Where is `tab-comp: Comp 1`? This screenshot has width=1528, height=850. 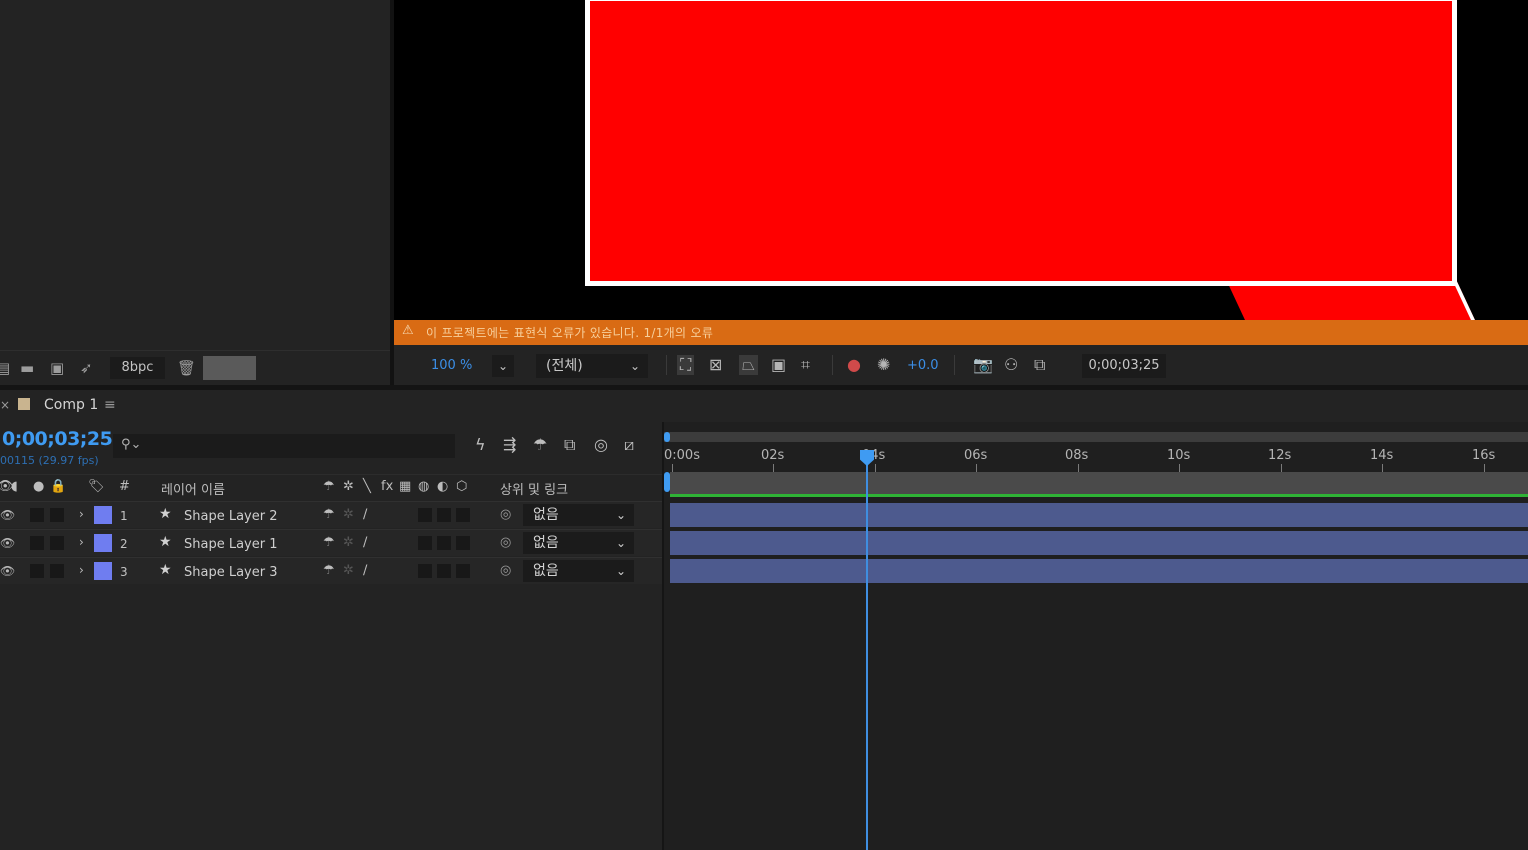 tab-comp: Comp 1 is located at coordinates (71, 405).